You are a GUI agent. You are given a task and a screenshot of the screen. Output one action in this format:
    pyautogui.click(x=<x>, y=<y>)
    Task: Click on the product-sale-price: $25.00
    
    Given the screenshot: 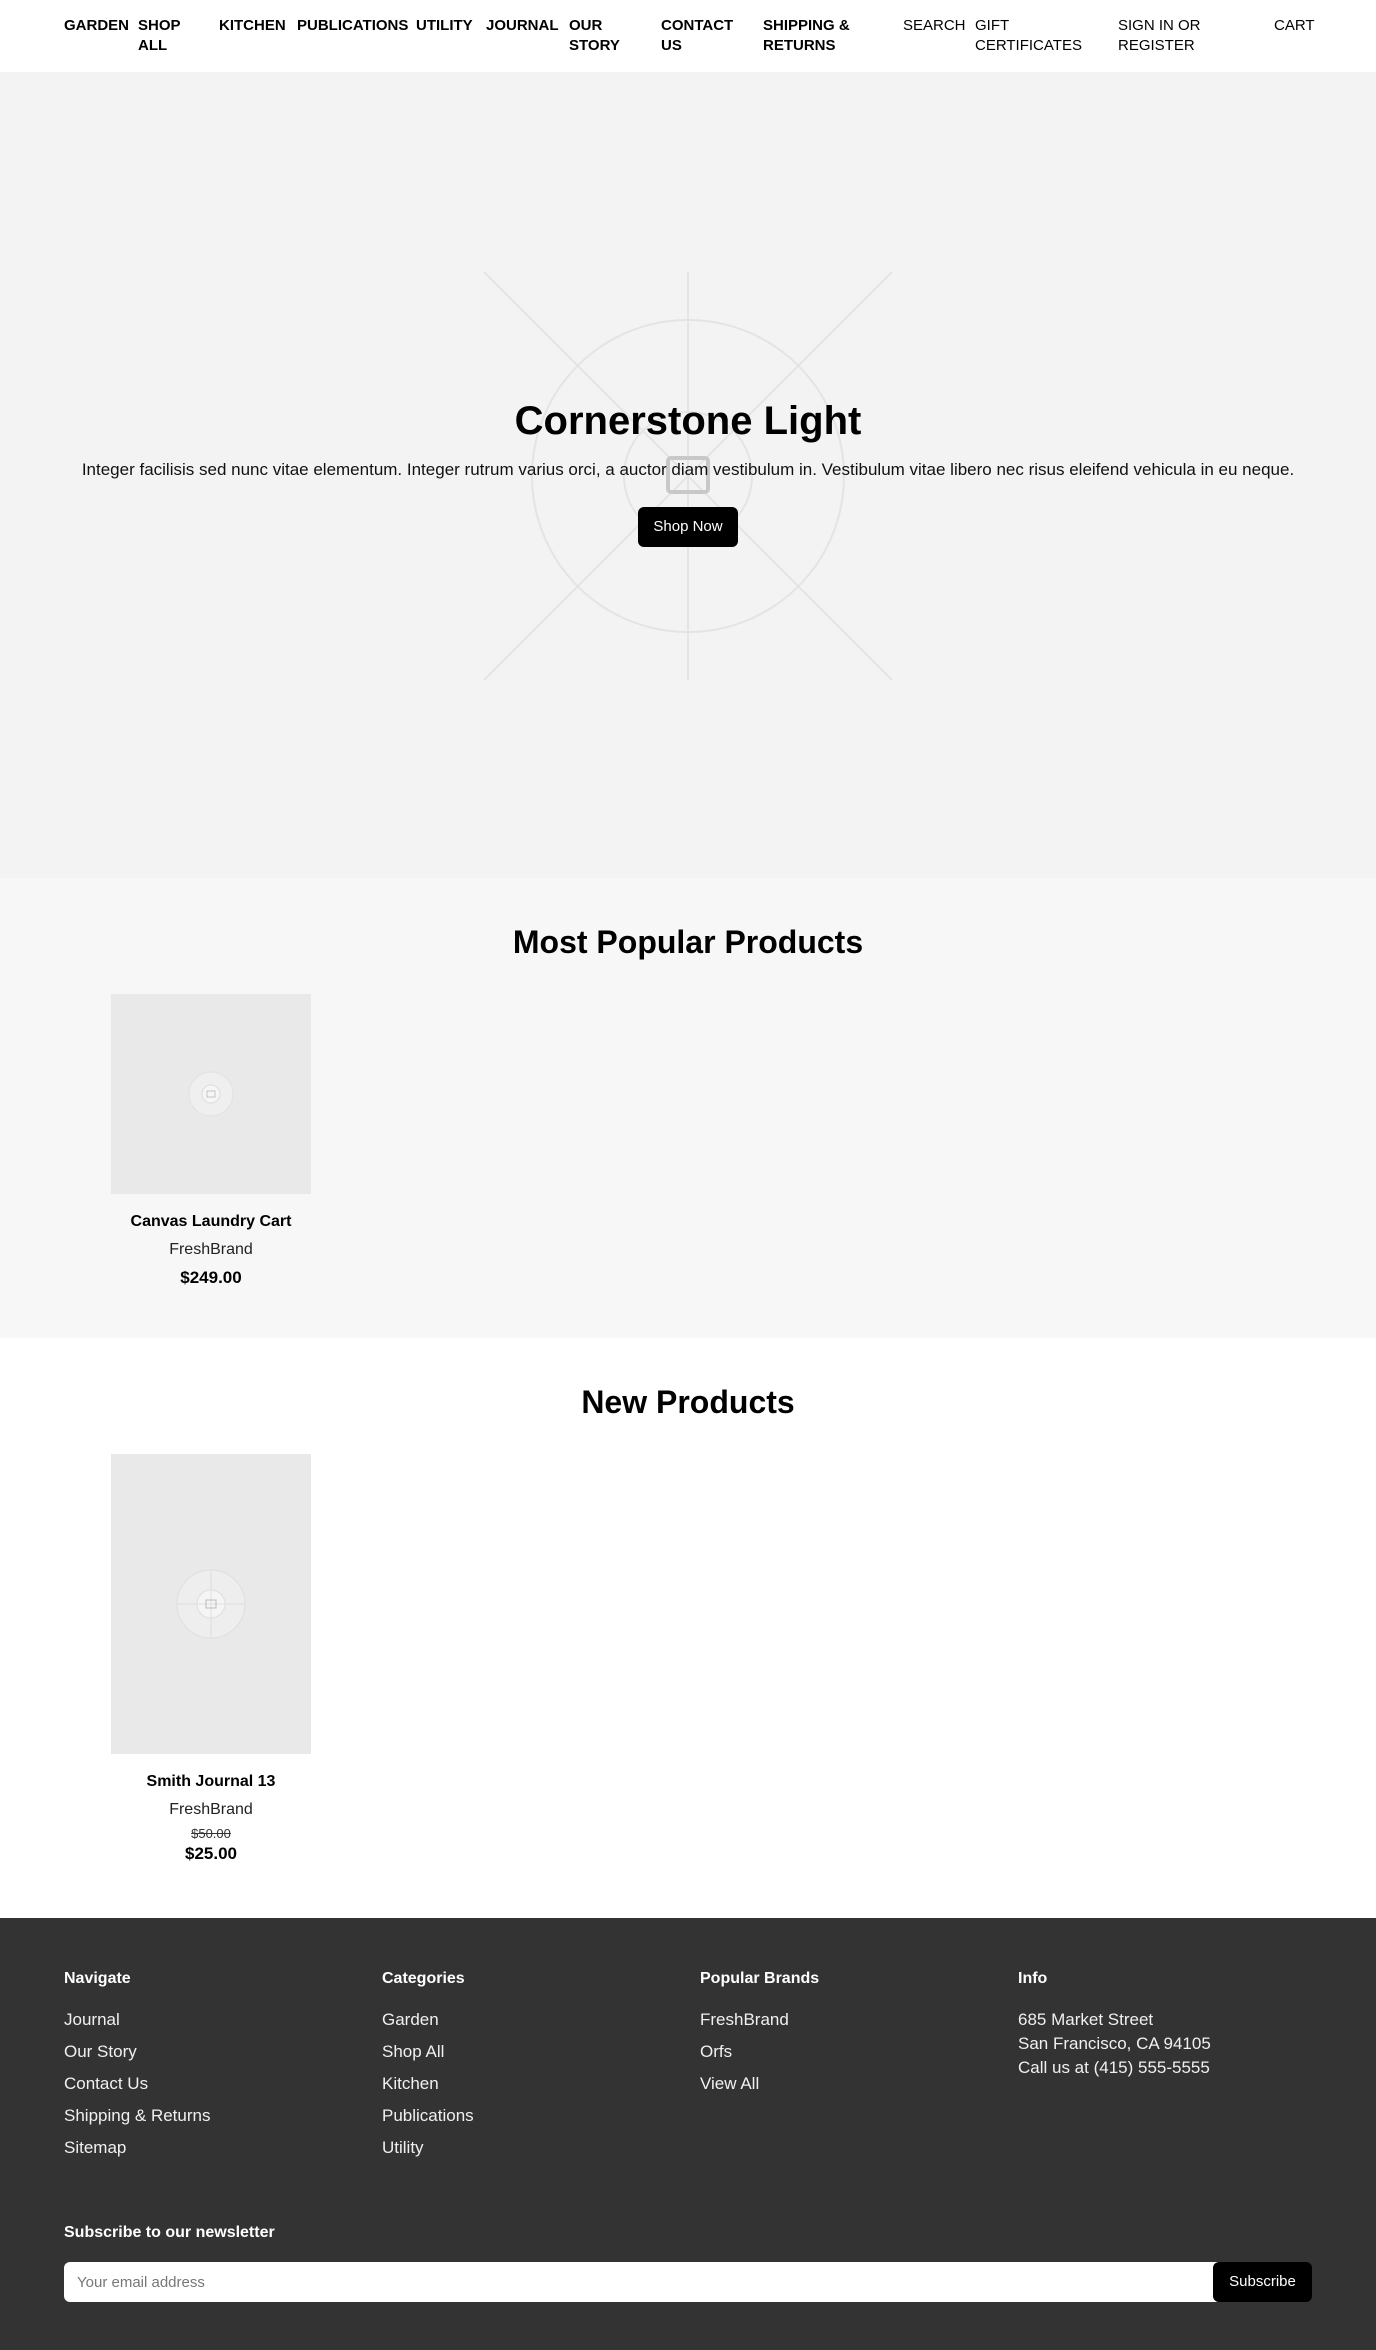 What is the action you would take?
    pyautogui.click(x=211, y=1853)
    